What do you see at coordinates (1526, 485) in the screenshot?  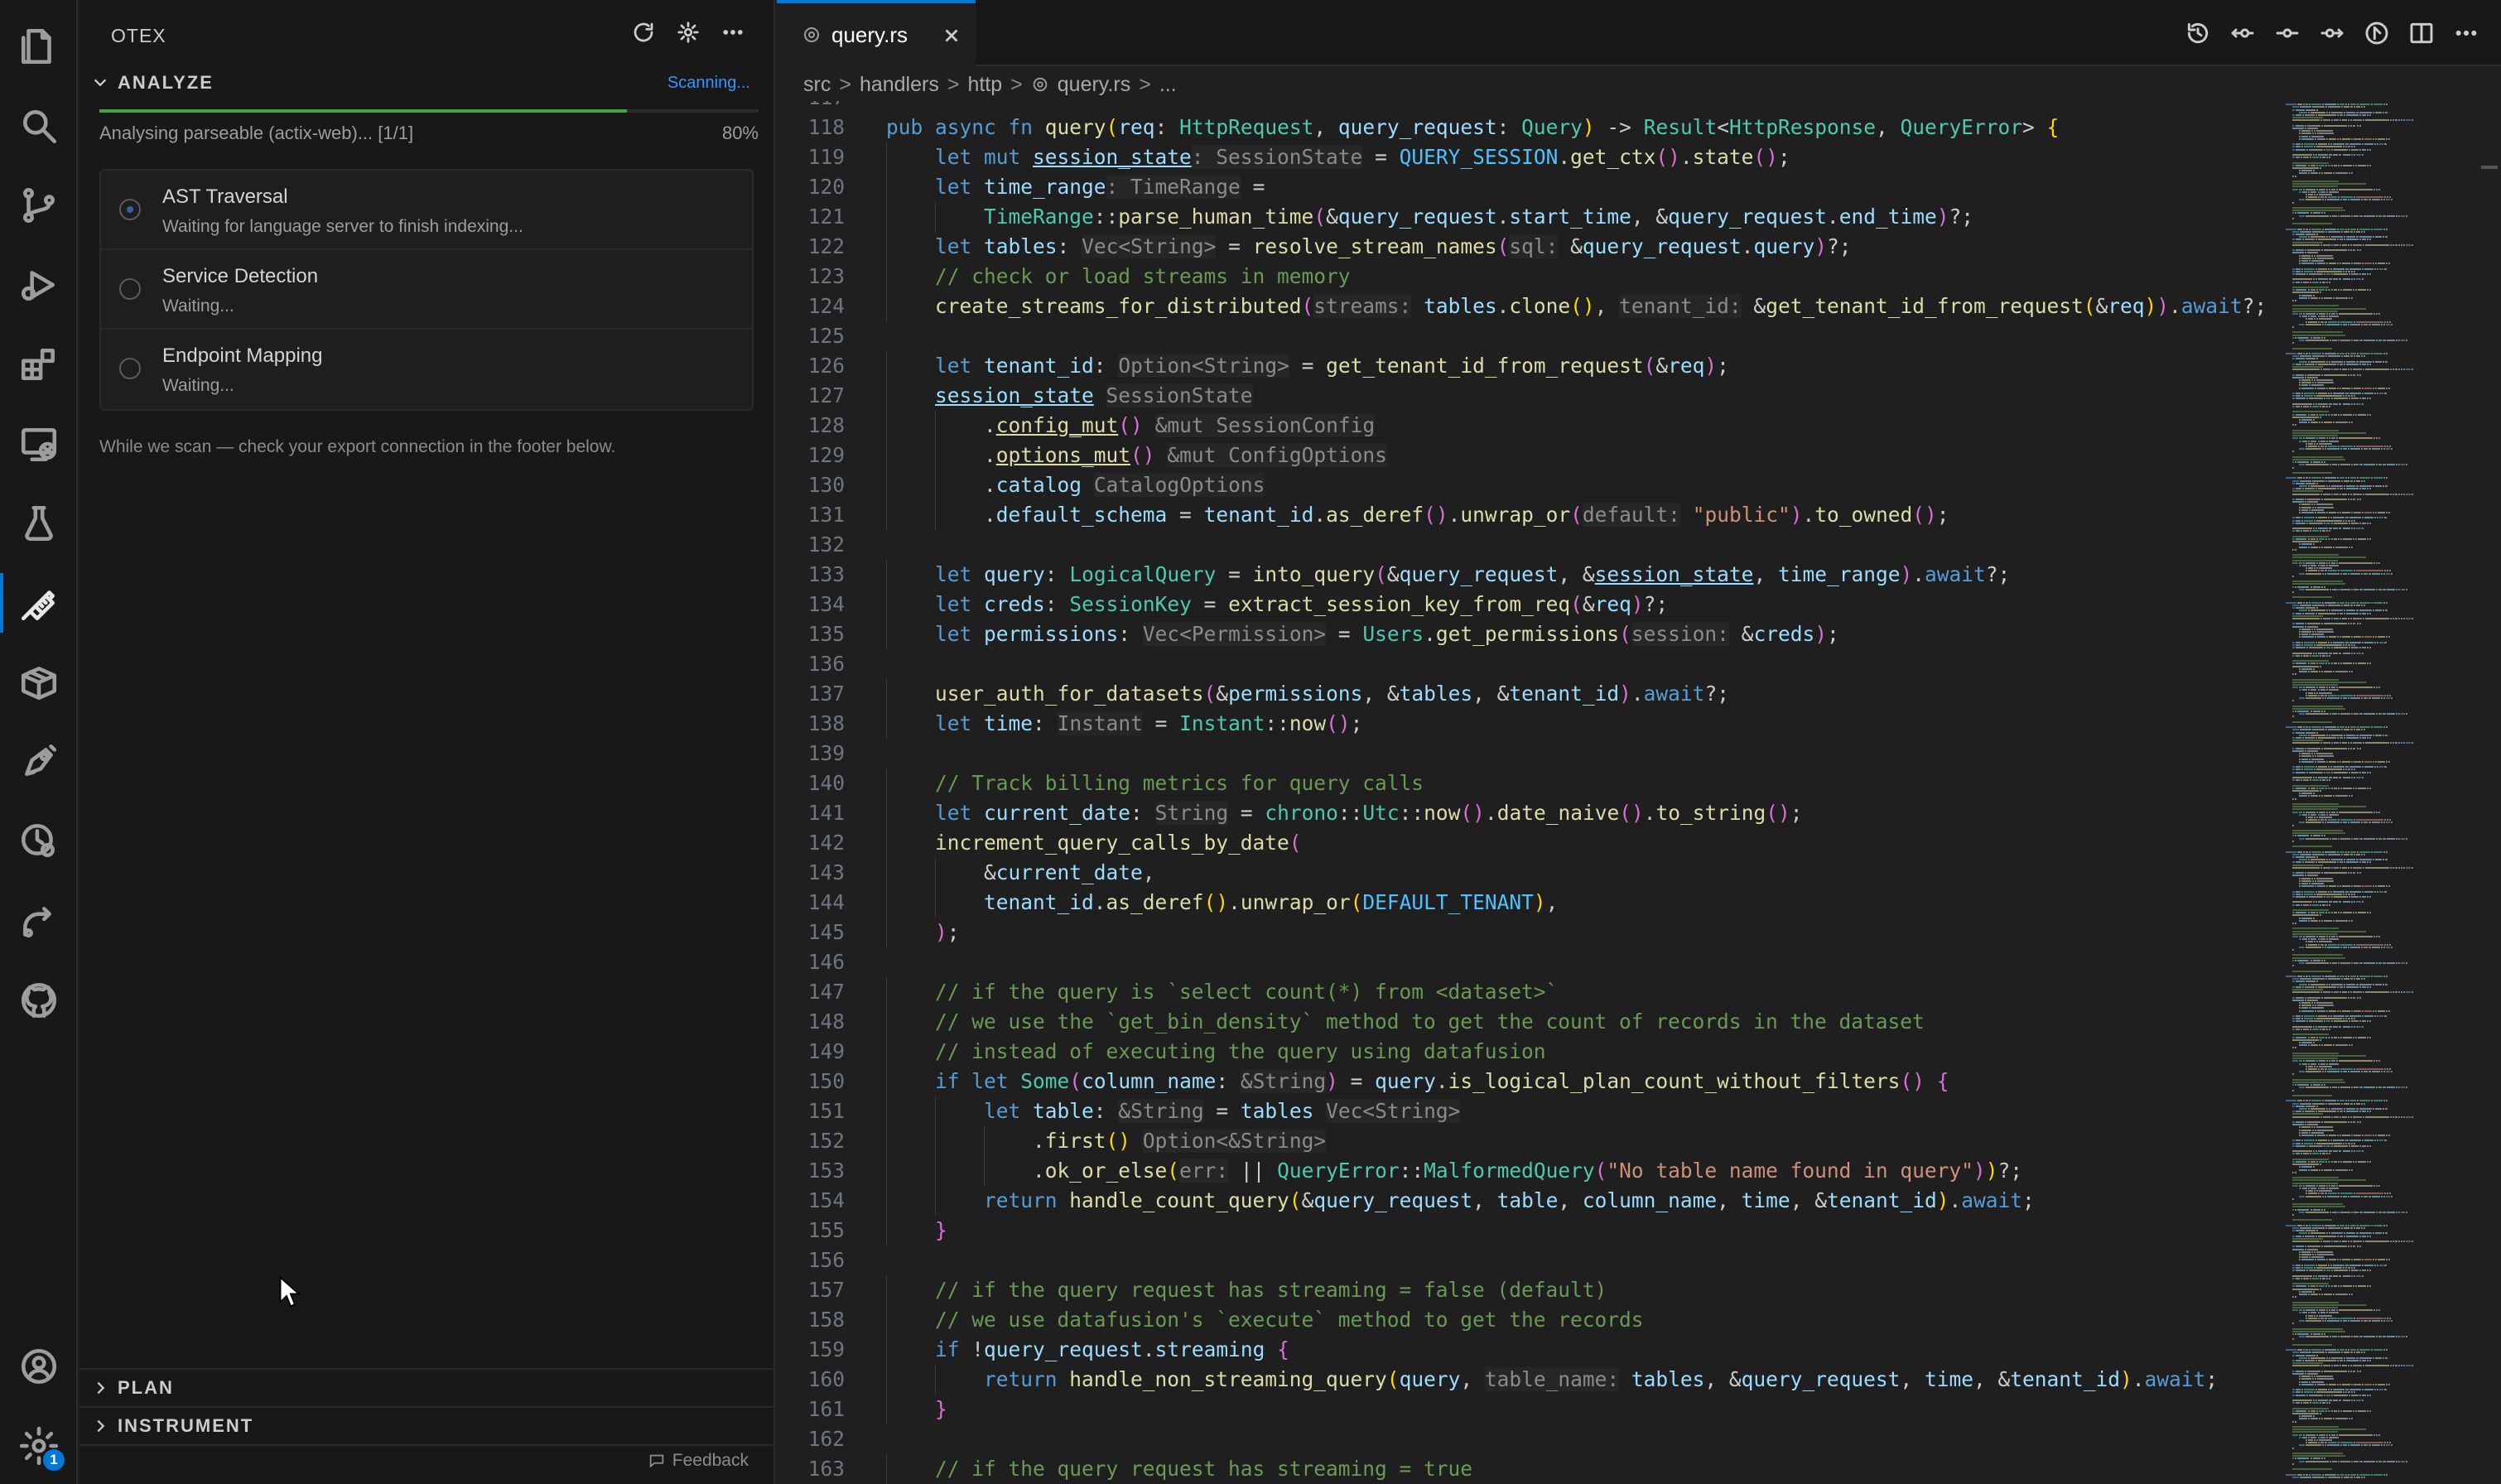 I see `code-line: 130 .catalog CatalogOptions` at bounding box center [1526, 485].